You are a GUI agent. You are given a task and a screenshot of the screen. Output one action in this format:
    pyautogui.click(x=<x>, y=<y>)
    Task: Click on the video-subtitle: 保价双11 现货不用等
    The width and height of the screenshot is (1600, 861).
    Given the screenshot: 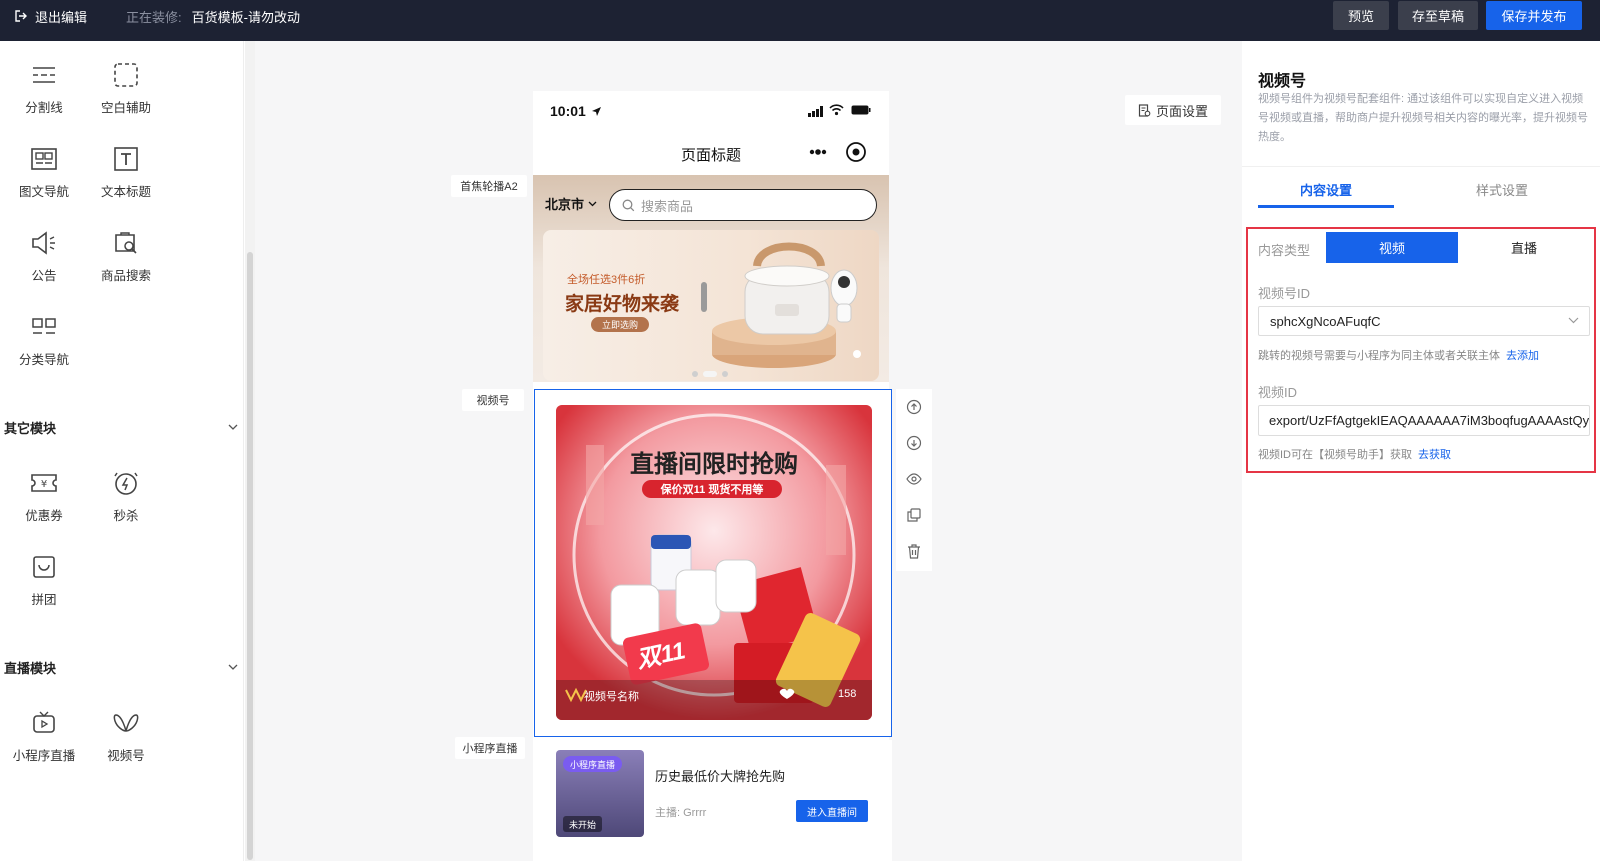 What is the action you would take?
    pyautogui.click(x=712, y=489)
    